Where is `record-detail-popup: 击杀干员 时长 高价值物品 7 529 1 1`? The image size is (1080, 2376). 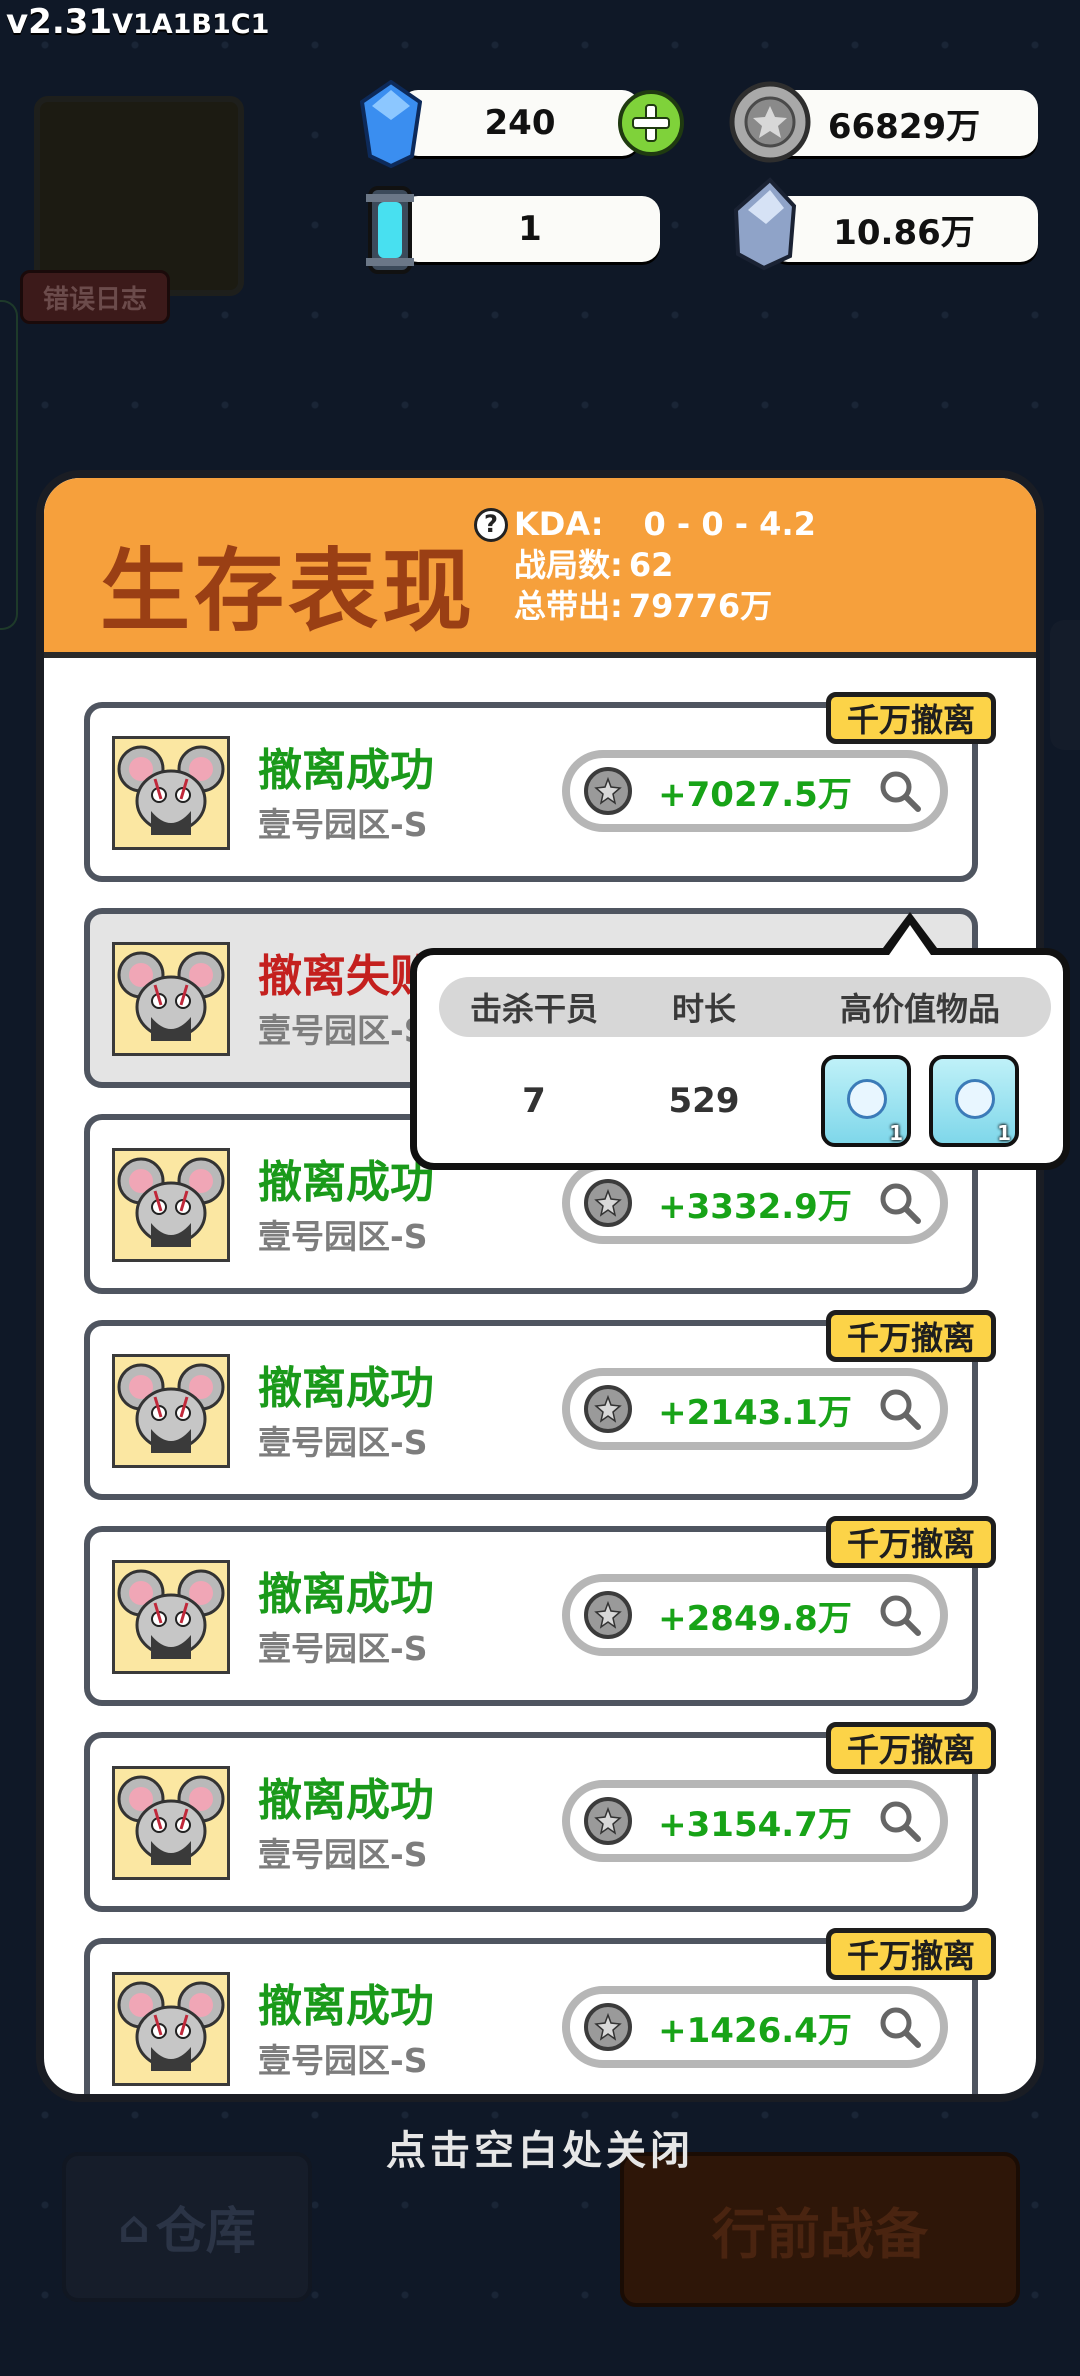
record-detail-popup: 击杀干员 时长 高价值物品 7 529 1 1 is located at coordinates (740, 1059).